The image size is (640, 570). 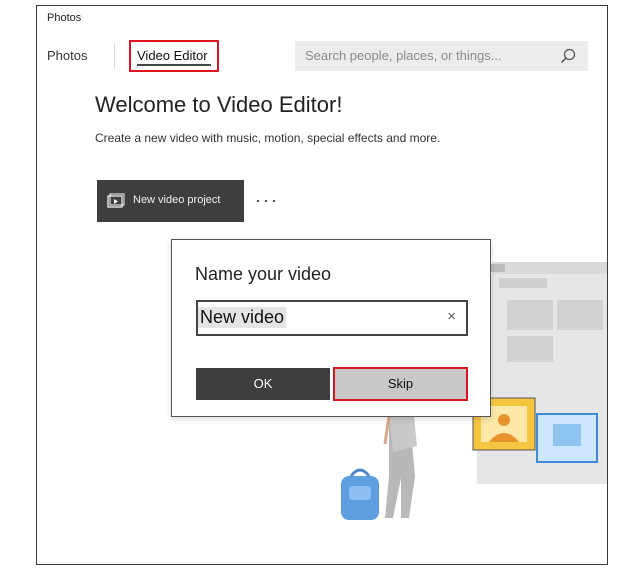 I want to click on nav-video-editor: Video Editor, so click(x=174, y=56).